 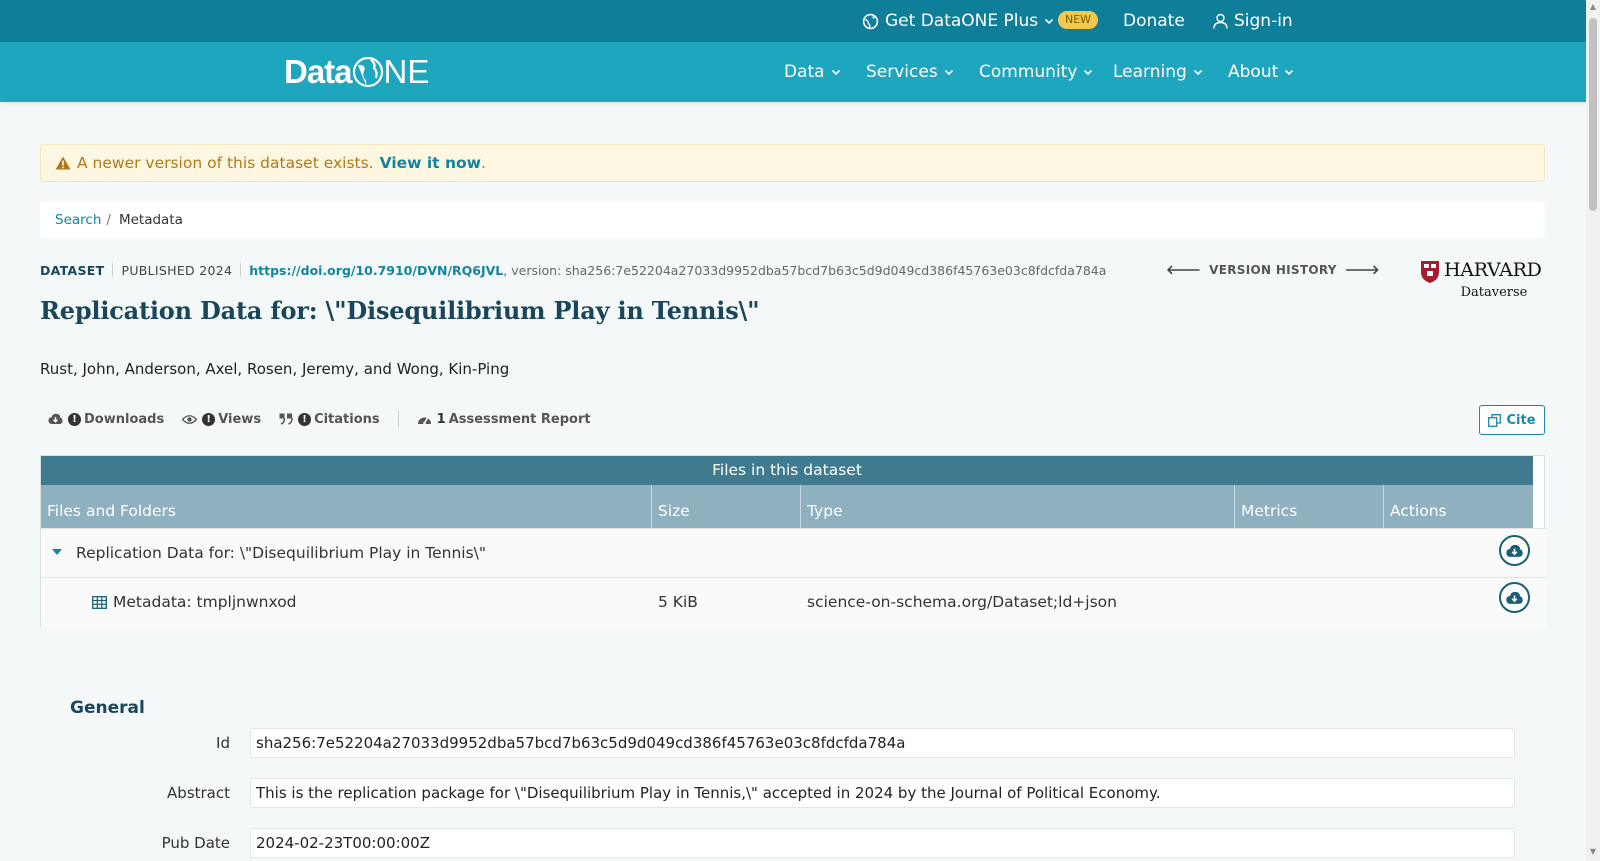 I want to click on file-name-cell: Metadata: tmpljnwnxod, so click(x=194, y=602).